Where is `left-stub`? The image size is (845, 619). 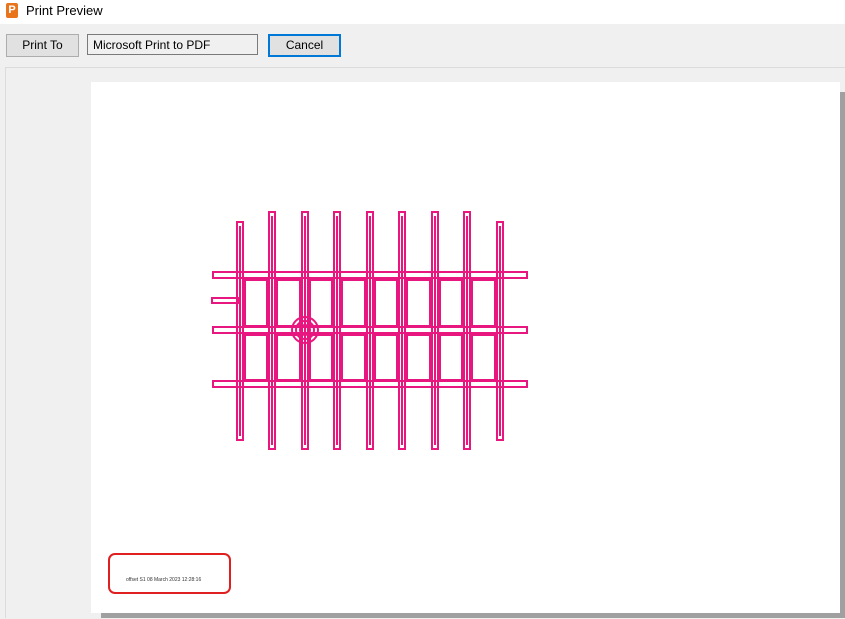 left-stub is located at coordinates (225, 300).